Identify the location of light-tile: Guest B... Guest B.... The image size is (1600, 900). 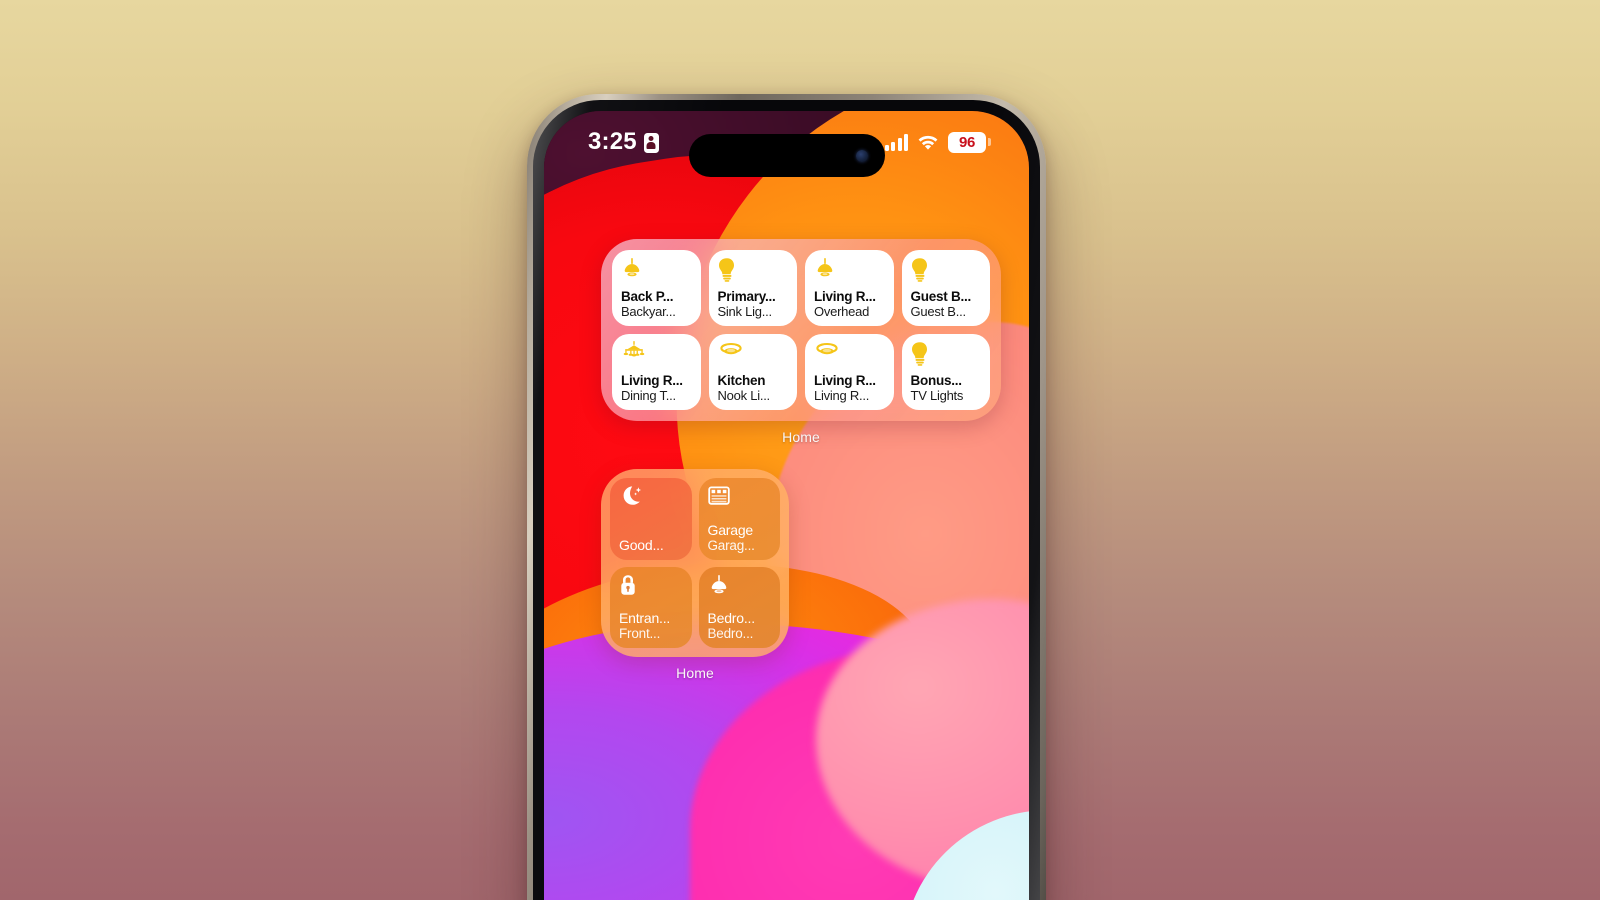
(945, 288).